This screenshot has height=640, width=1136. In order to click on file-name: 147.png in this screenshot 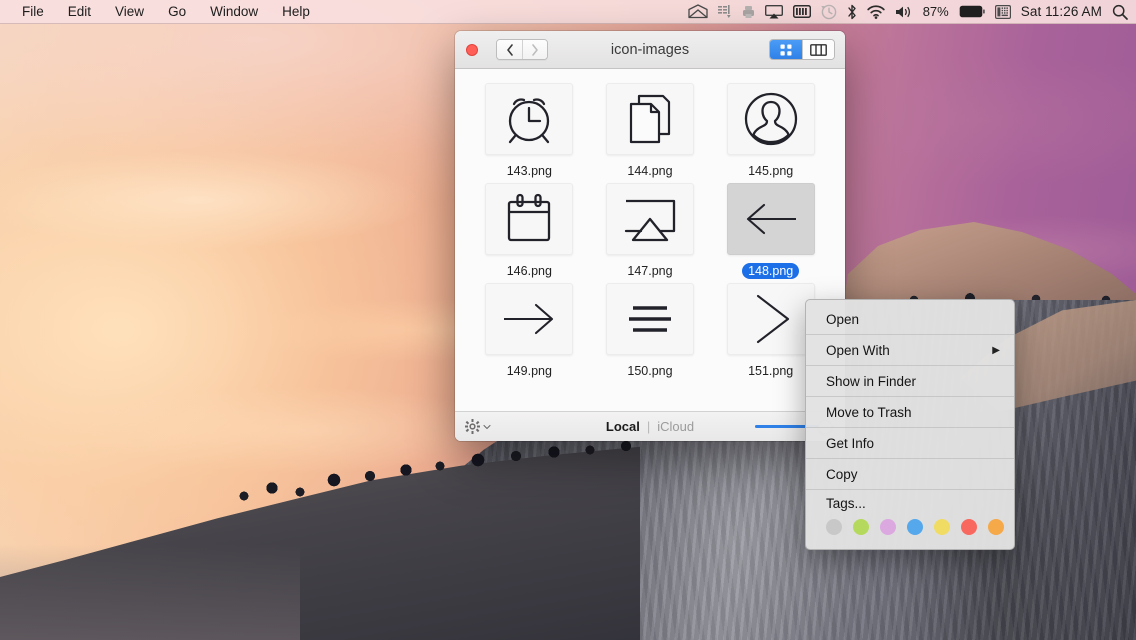, I will do `click(650, 271)`.